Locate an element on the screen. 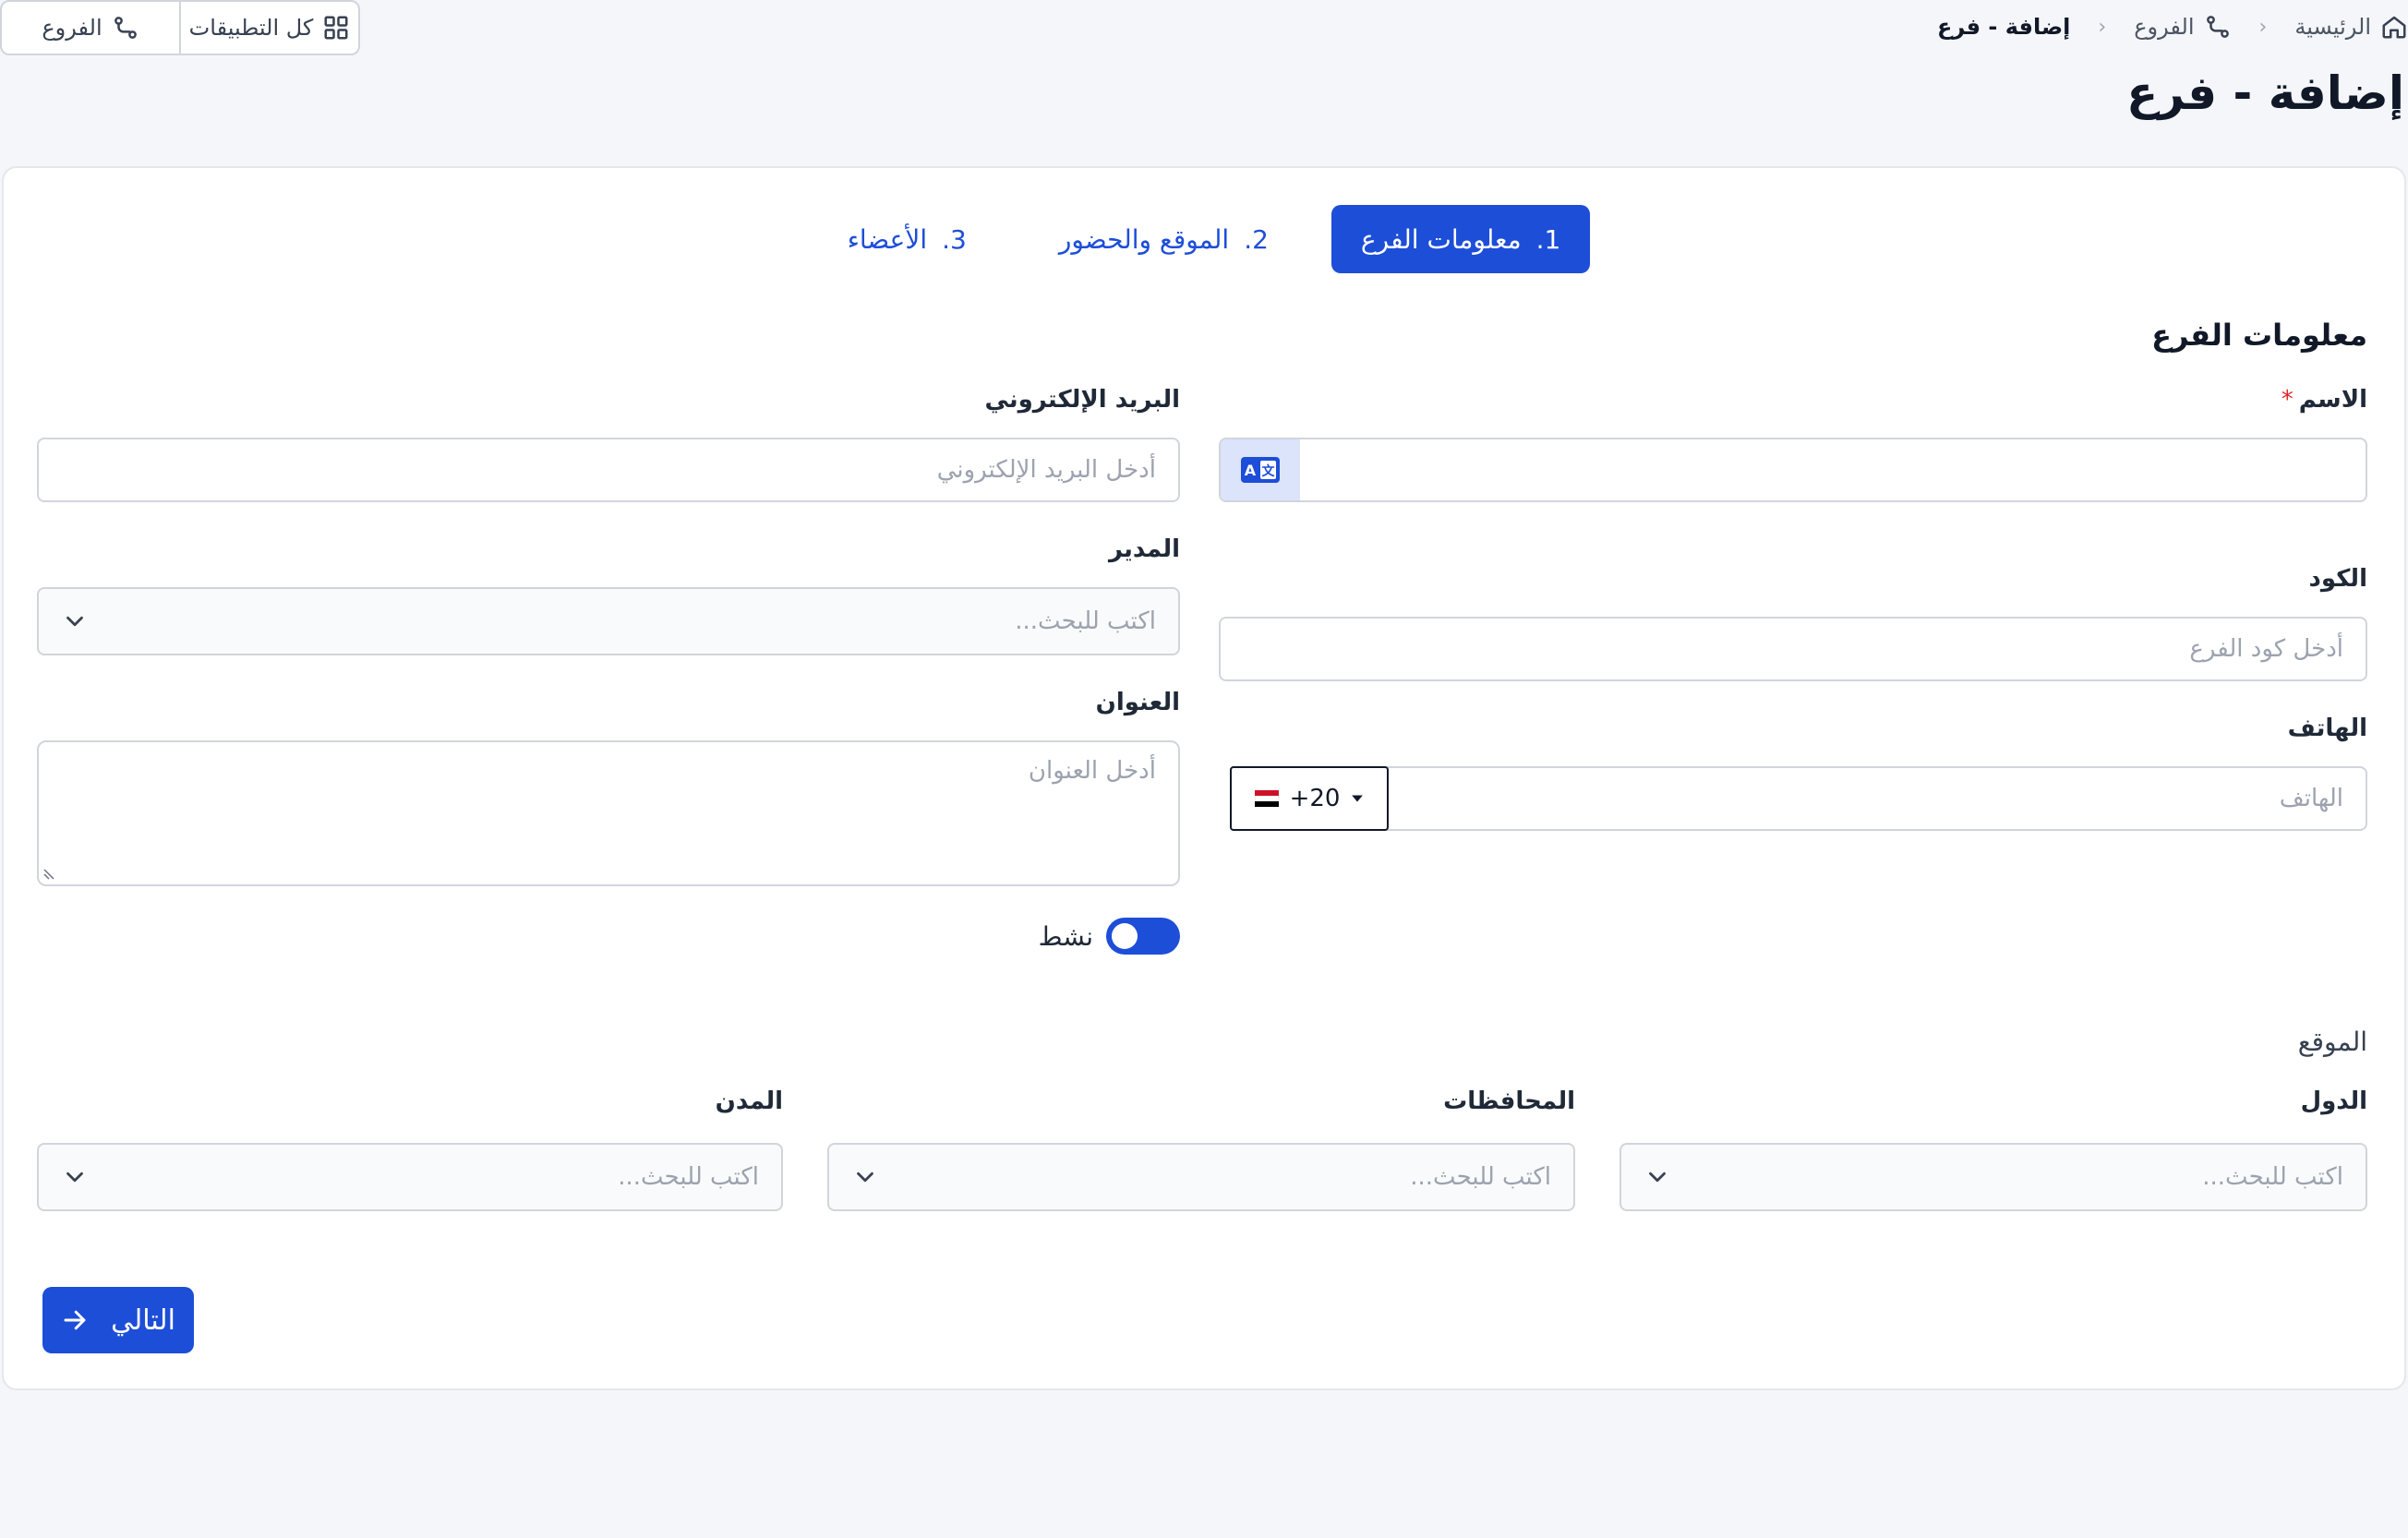  top-actions: كل التطبيقات الفروع is located at coordinates (180, 27).